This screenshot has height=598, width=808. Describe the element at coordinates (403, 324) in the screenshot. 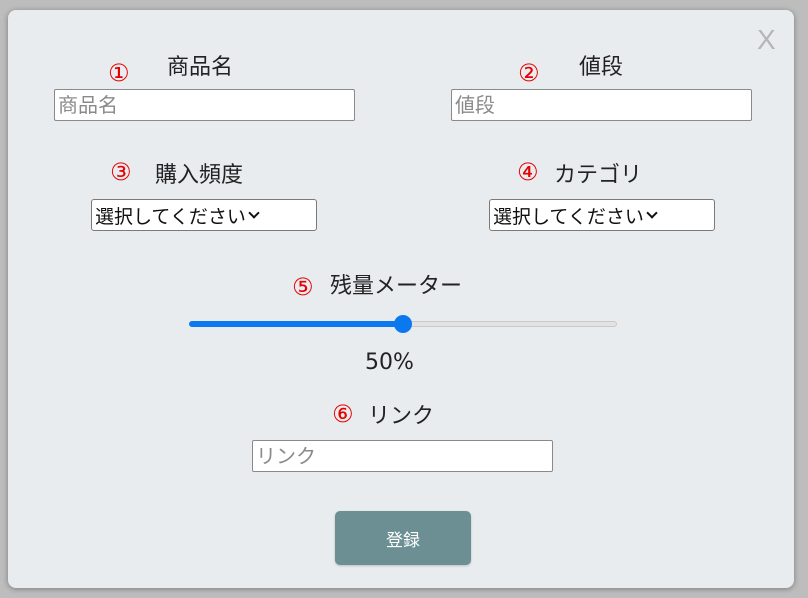

I see `remaining-slider-thumb` at that location.